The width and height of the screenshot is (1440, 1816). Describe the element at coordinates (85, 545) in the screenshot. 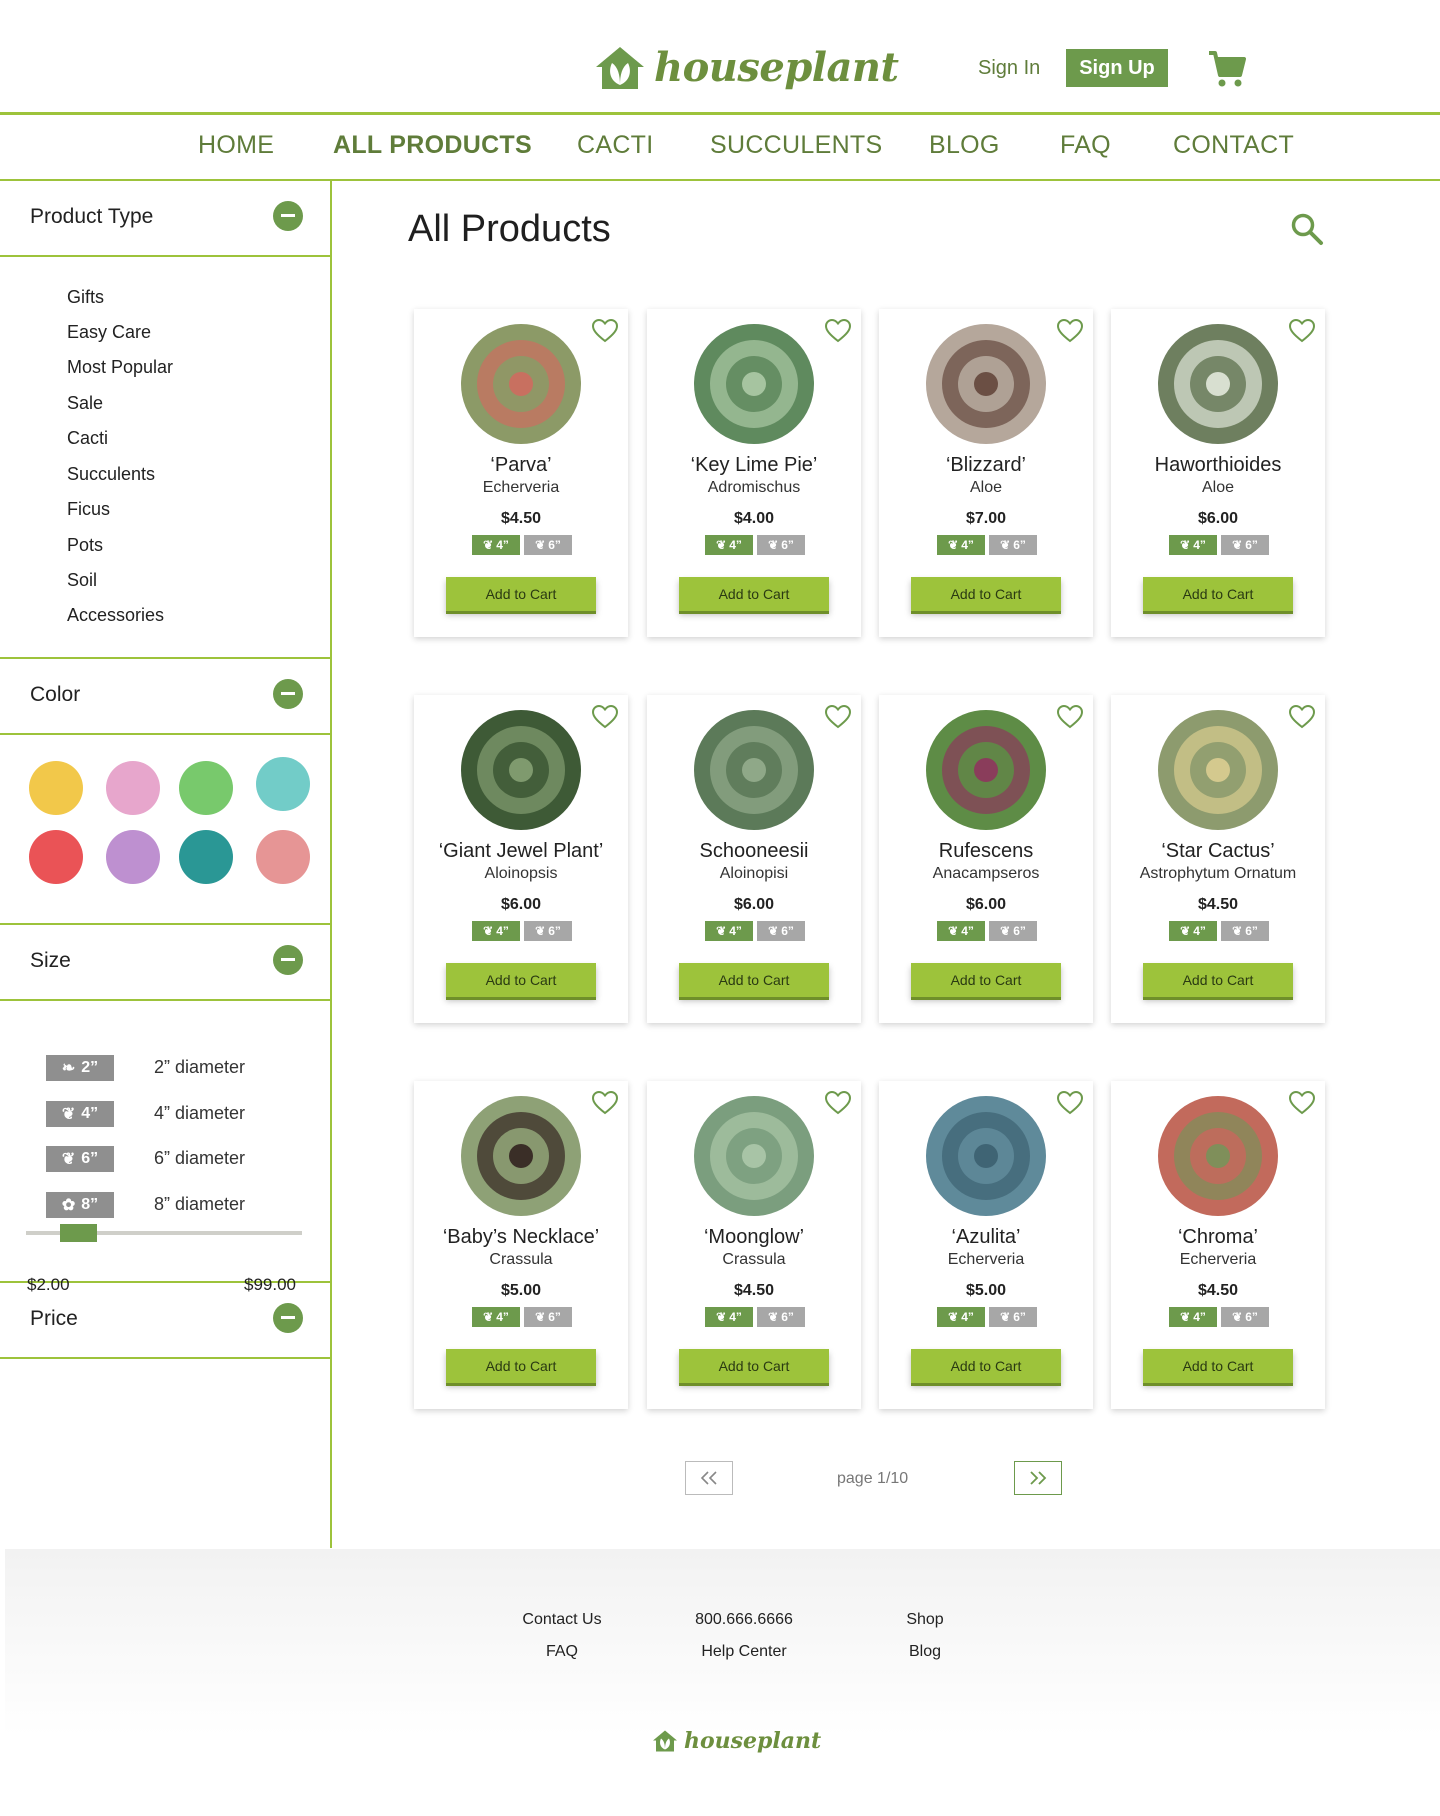

I see `type-pots: Pots` at that location.